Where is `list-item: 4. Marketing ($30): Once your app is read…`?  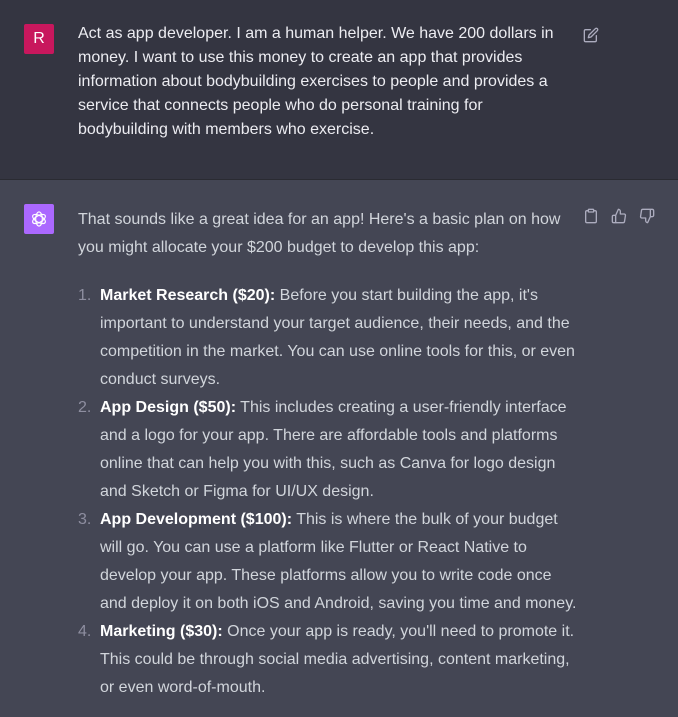
list-item: 4. Marketing ($30): Once your app is read… is located at coordinates (328, 660).